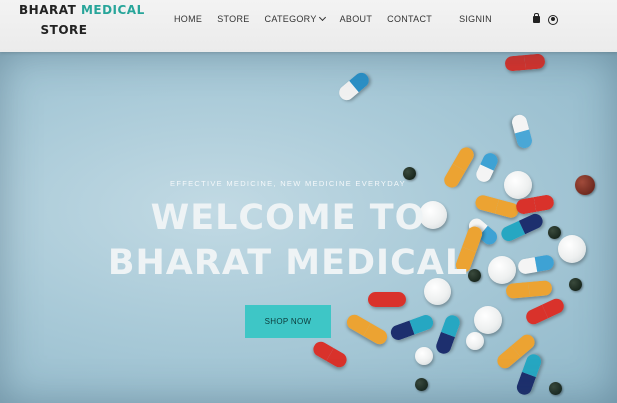  Describe the element at coordinates (409, 19) in the screenshot. I see `nav-contact: CONTACT` at that location.